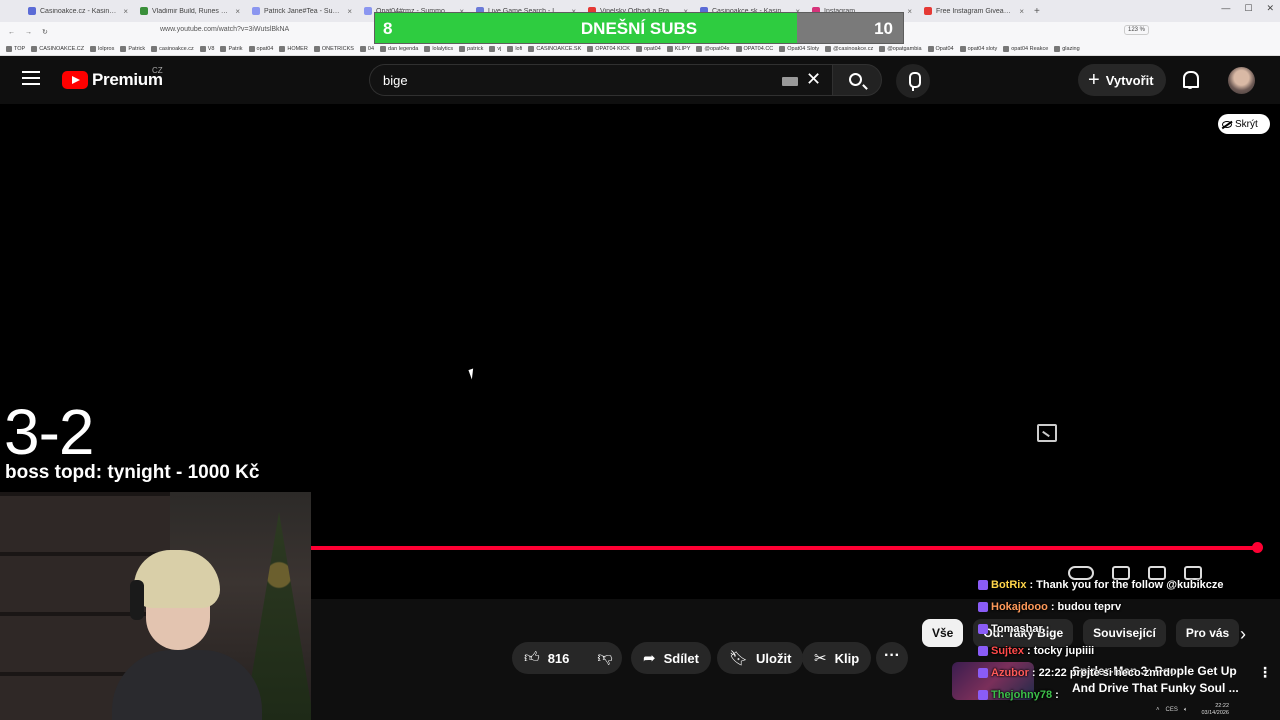  Describe the element at coordinates (1067, 48) in the screenshot. I see `bookmark-item: glazing` at that location.